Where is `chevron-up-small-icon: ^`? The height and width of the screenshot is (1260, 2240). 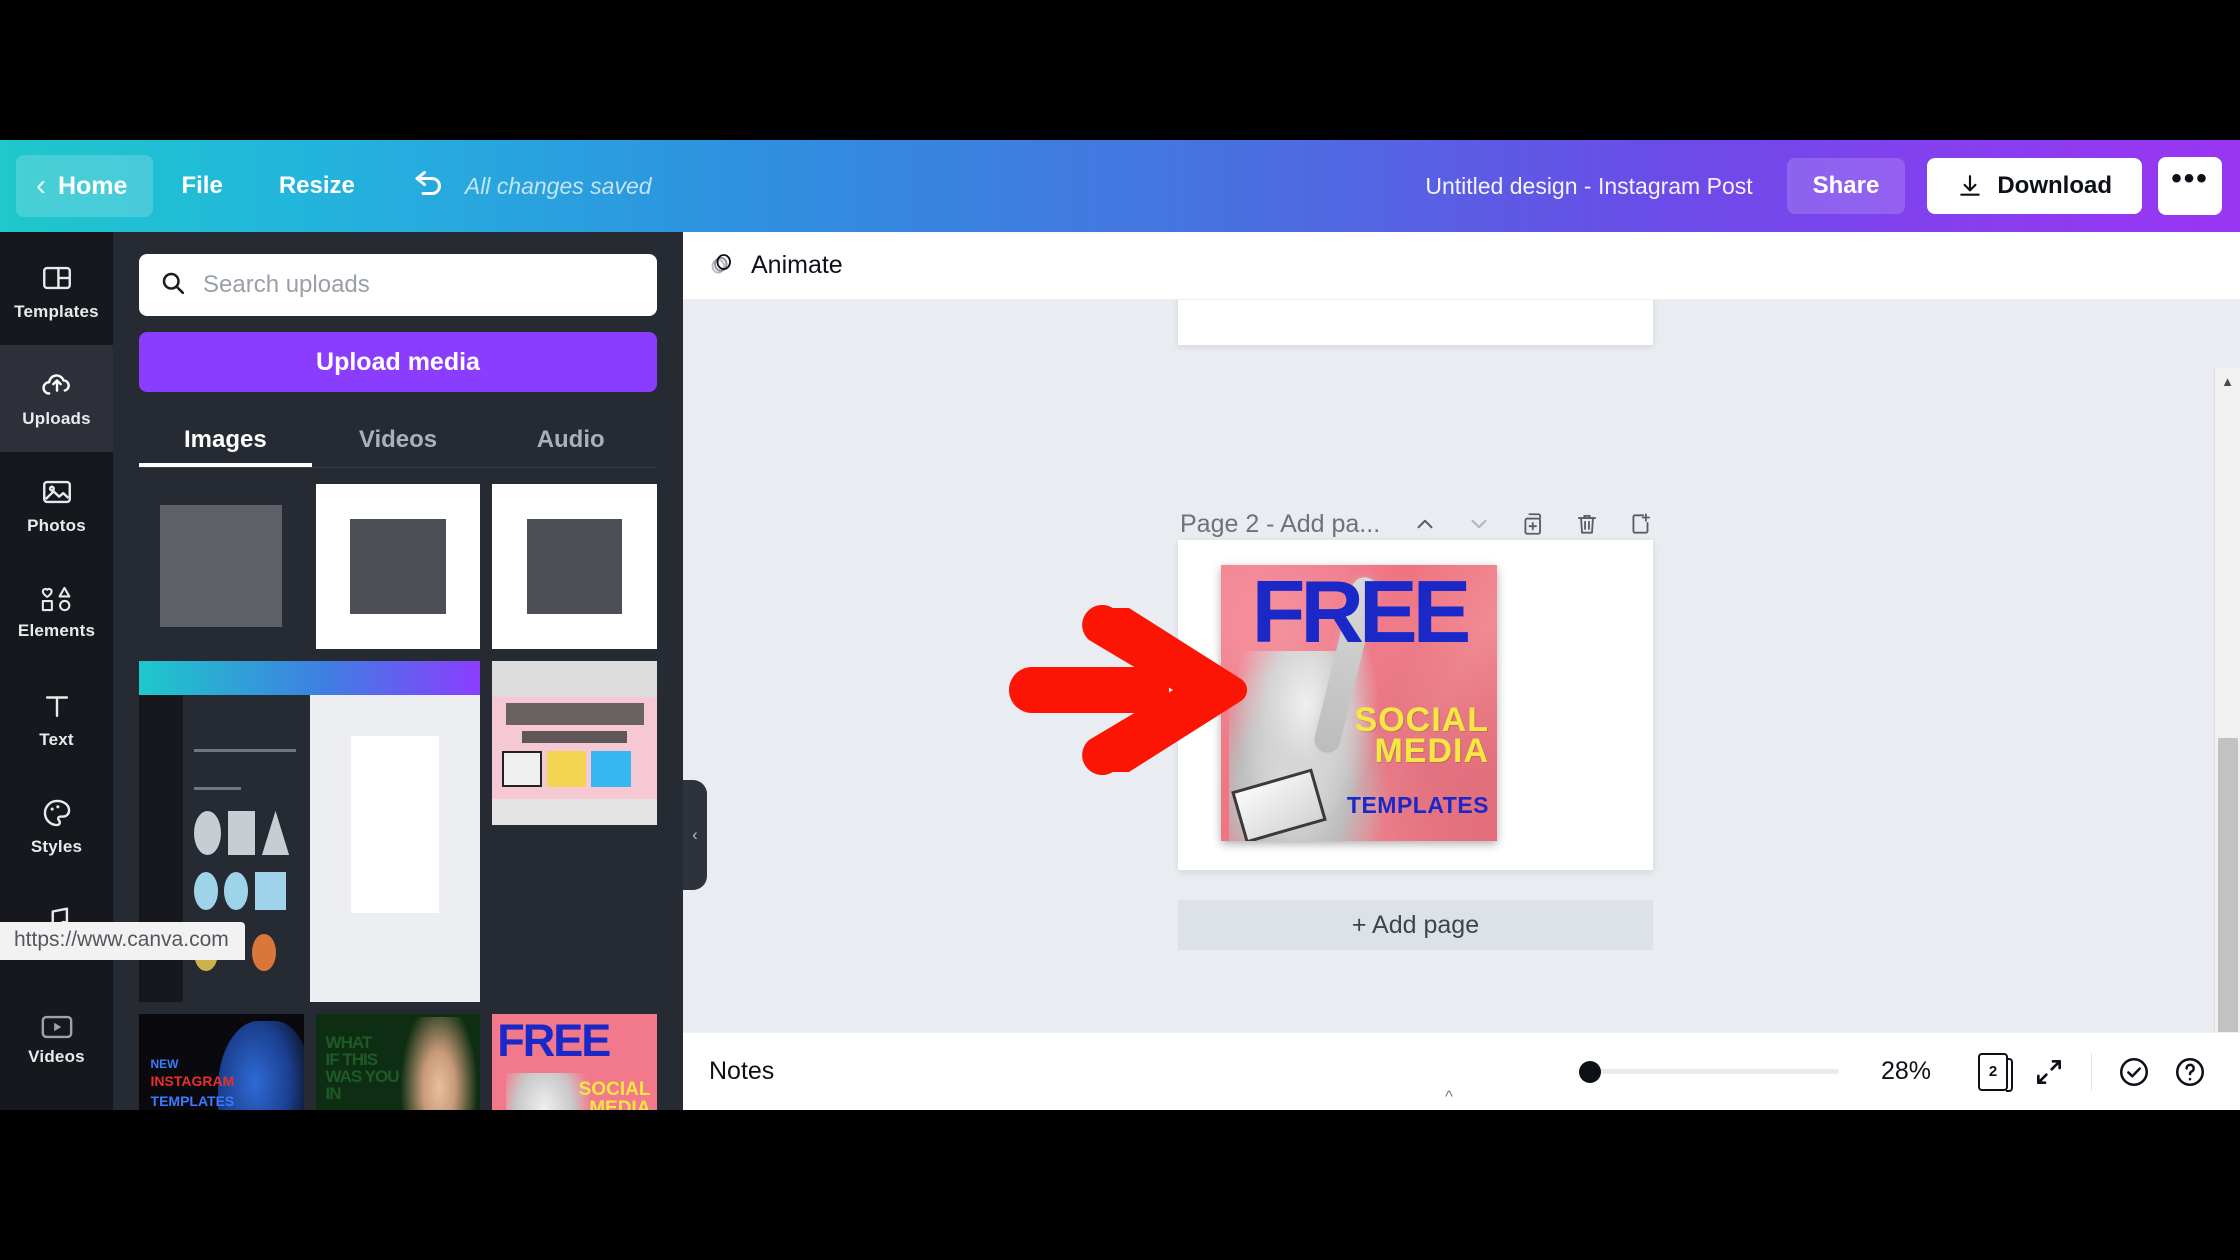
chevron-up-small-icon: ^ is located at coordinates (1449, 1096).